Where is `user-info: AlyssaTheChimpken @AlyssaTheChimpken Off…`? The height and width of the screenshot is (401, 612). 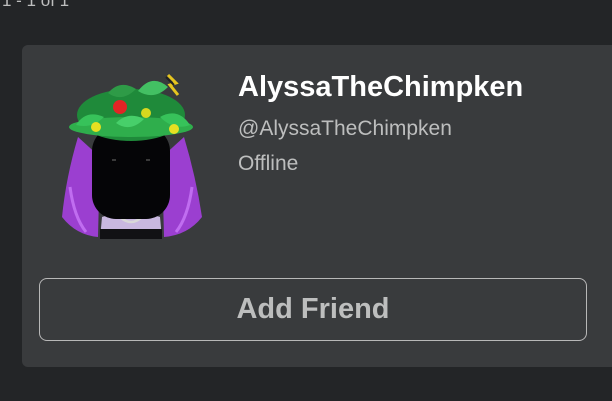 user-info: AlyssaTheChimpken @AlyssaTheChimpken Off… is located at coordinates (380, 123).